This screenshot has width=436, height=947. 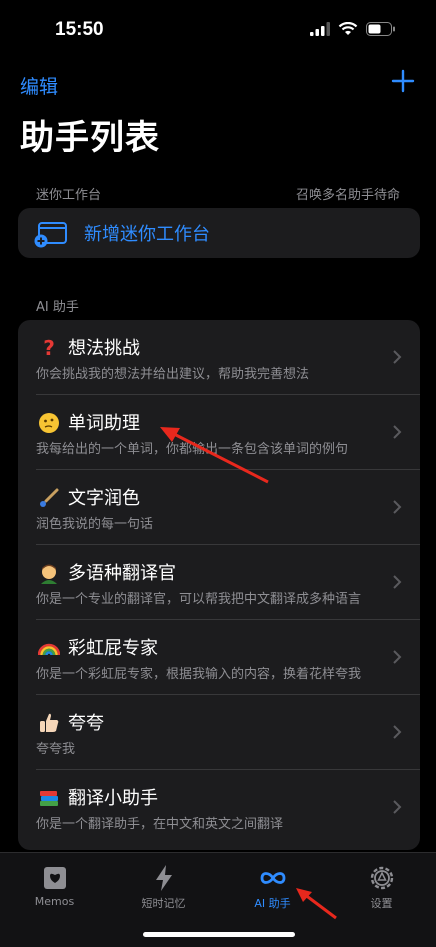 I want to click on mini-section-note: 召唤多名助手待命, so click(x=347, y=195).